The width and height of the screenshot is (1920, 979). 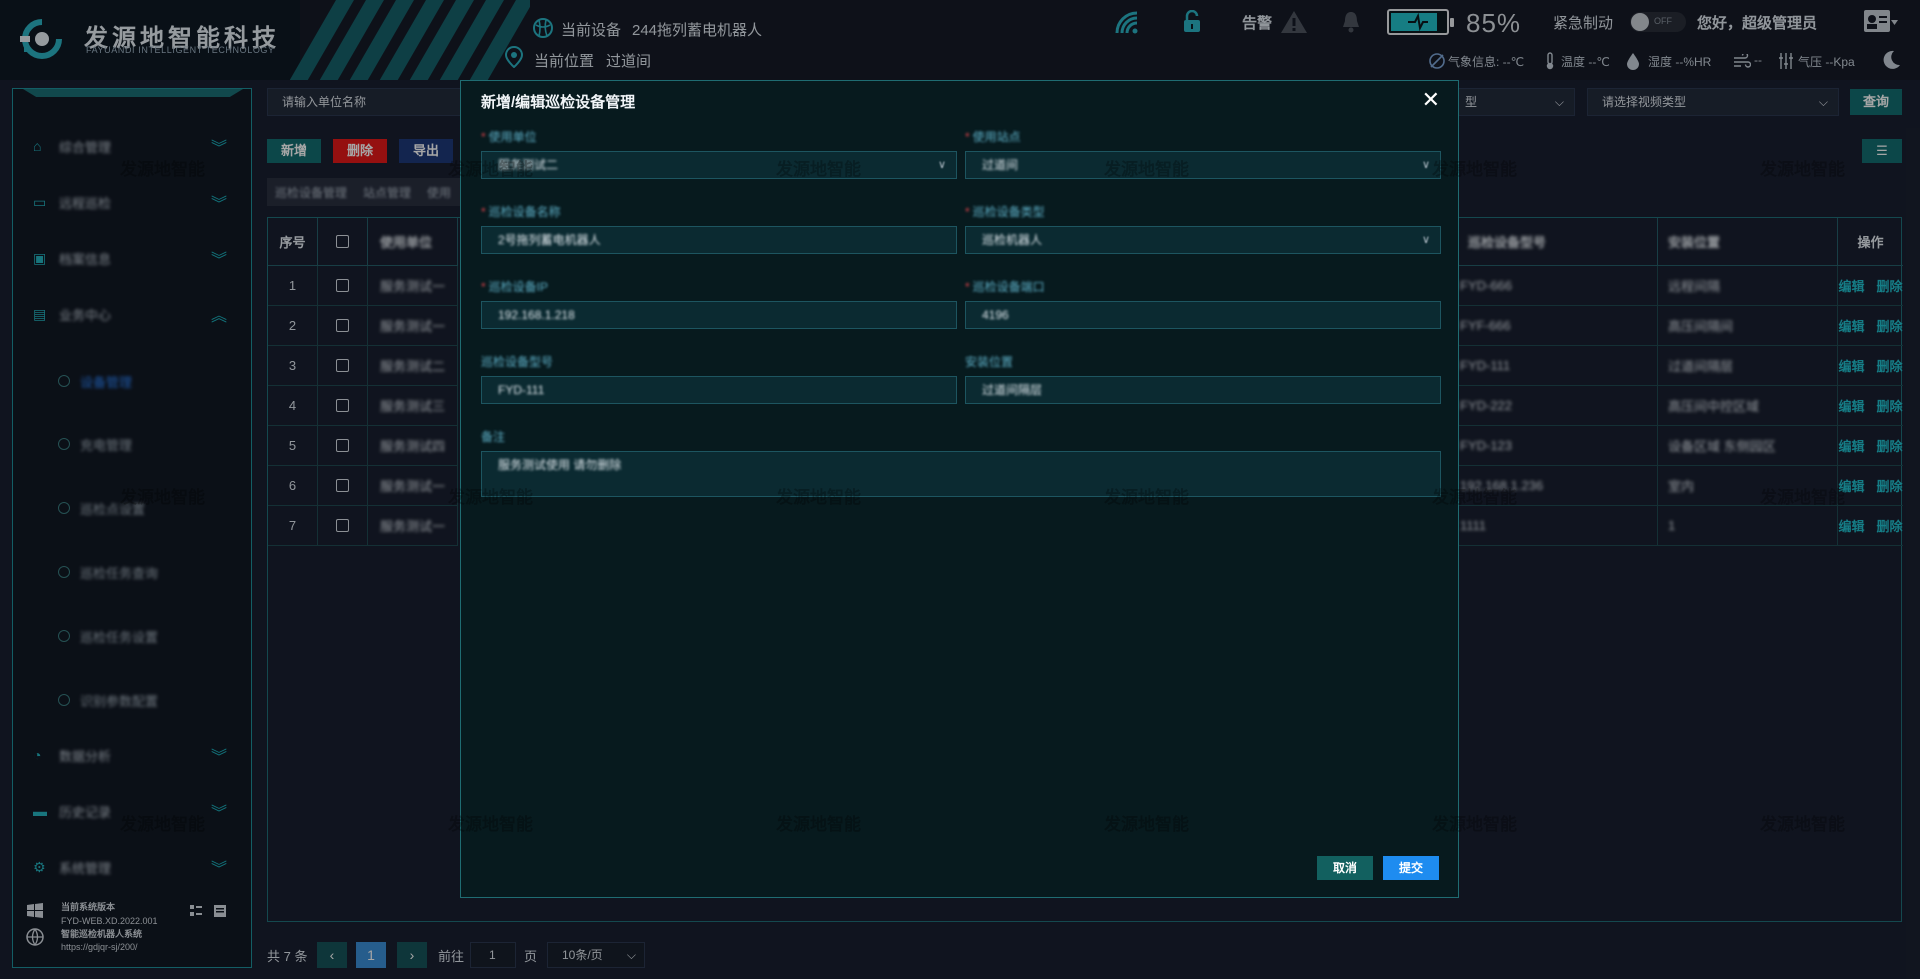 What do you see at coordinates (1203, 240) in the screenshot?
I see `device-type-select: 巡检机器人 ∨` at bounding box center [1203, 240].